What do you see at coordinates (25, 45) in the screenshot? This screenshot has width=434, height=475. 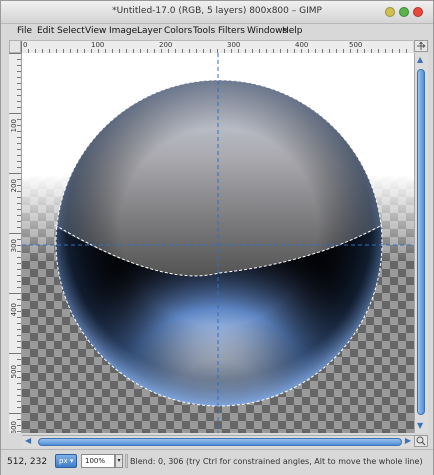 I see `ruler-label: 0` at bounding box center [25, 45].